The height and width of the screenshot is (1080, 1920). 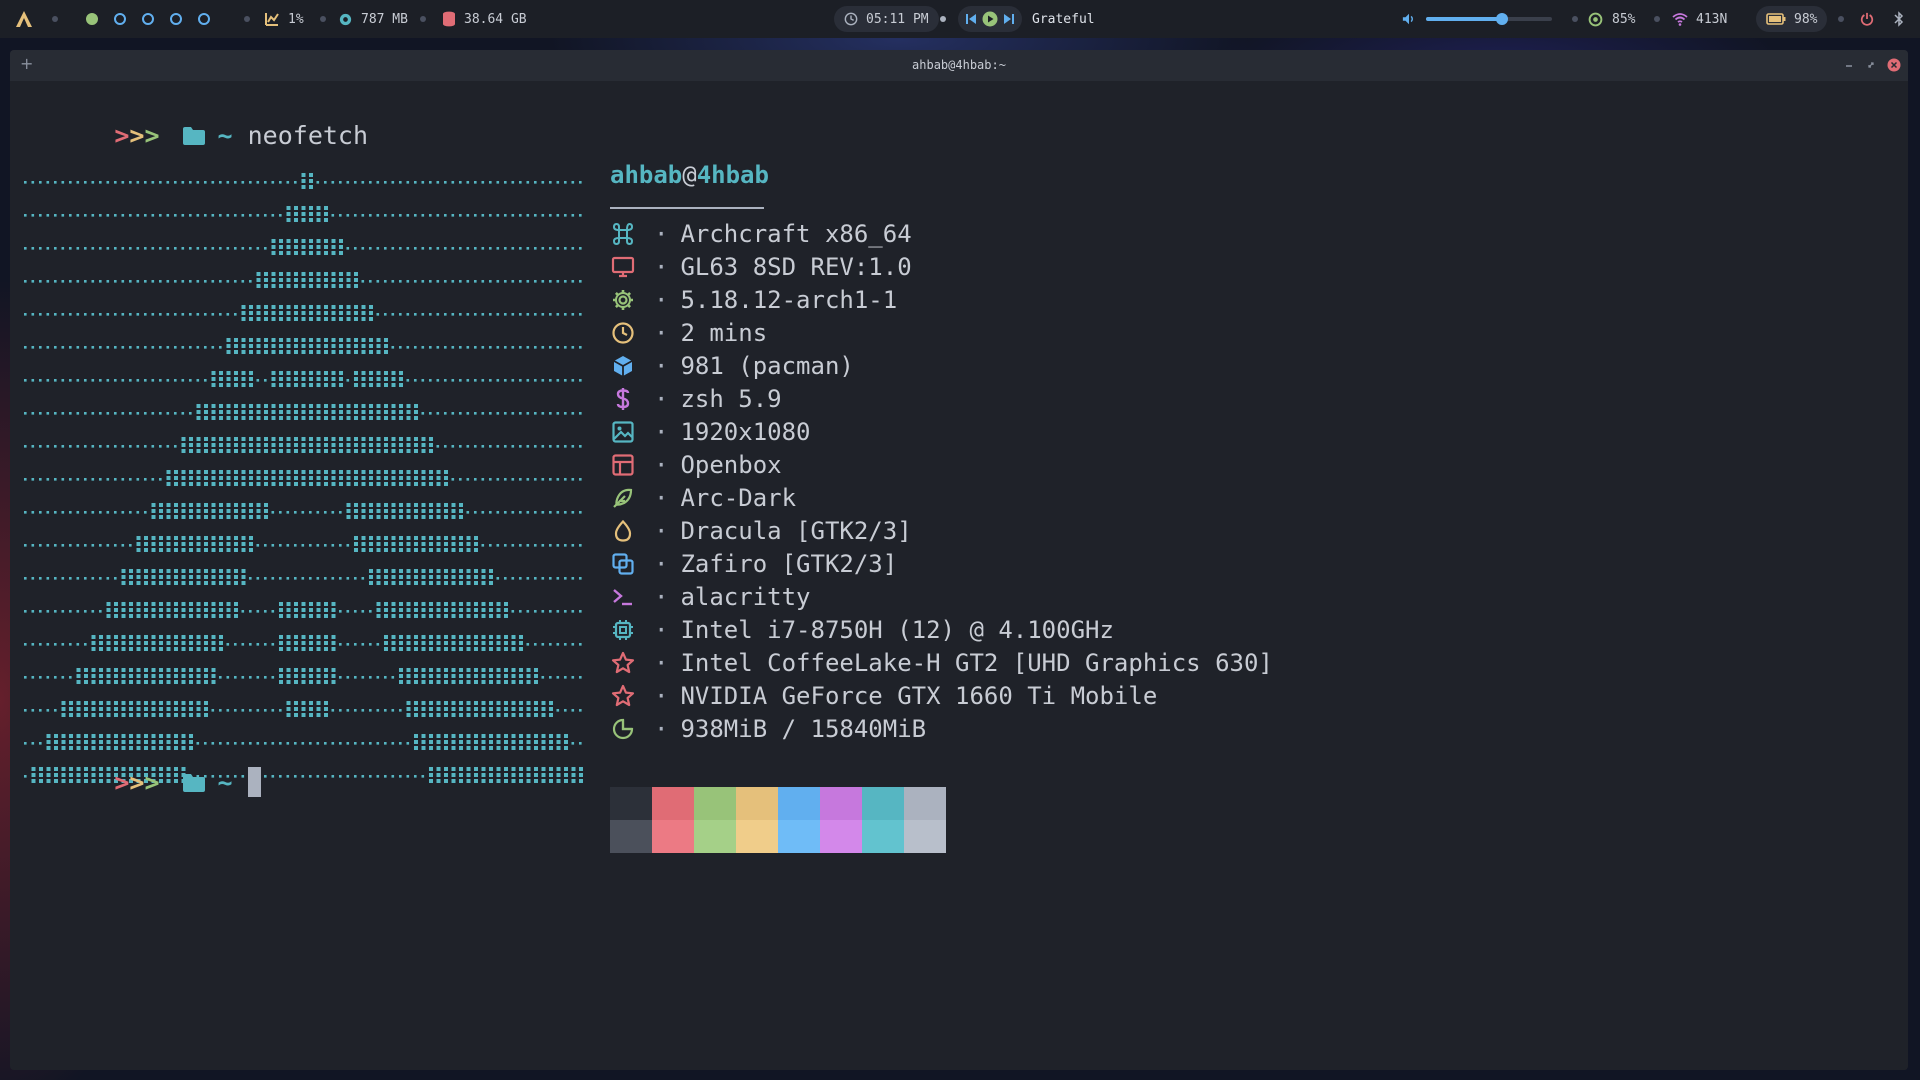 I want to click on prompt-line: >>> ~ neofetch, so click(x=196, y=135).